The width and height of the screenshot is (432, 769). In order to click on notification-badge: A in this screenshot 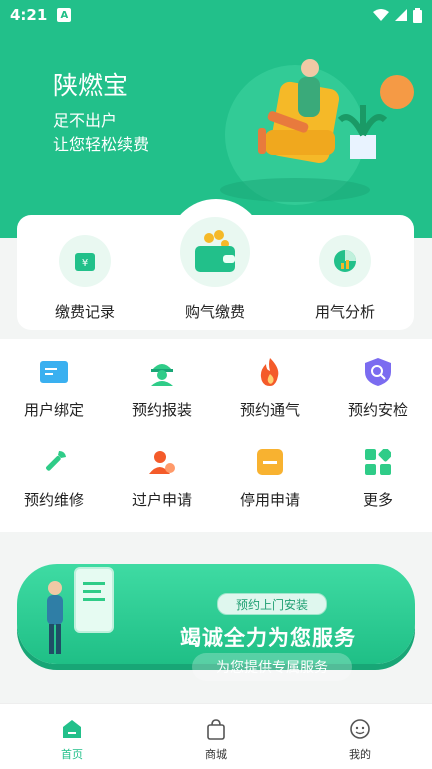, I will do `click(64, 15)`.